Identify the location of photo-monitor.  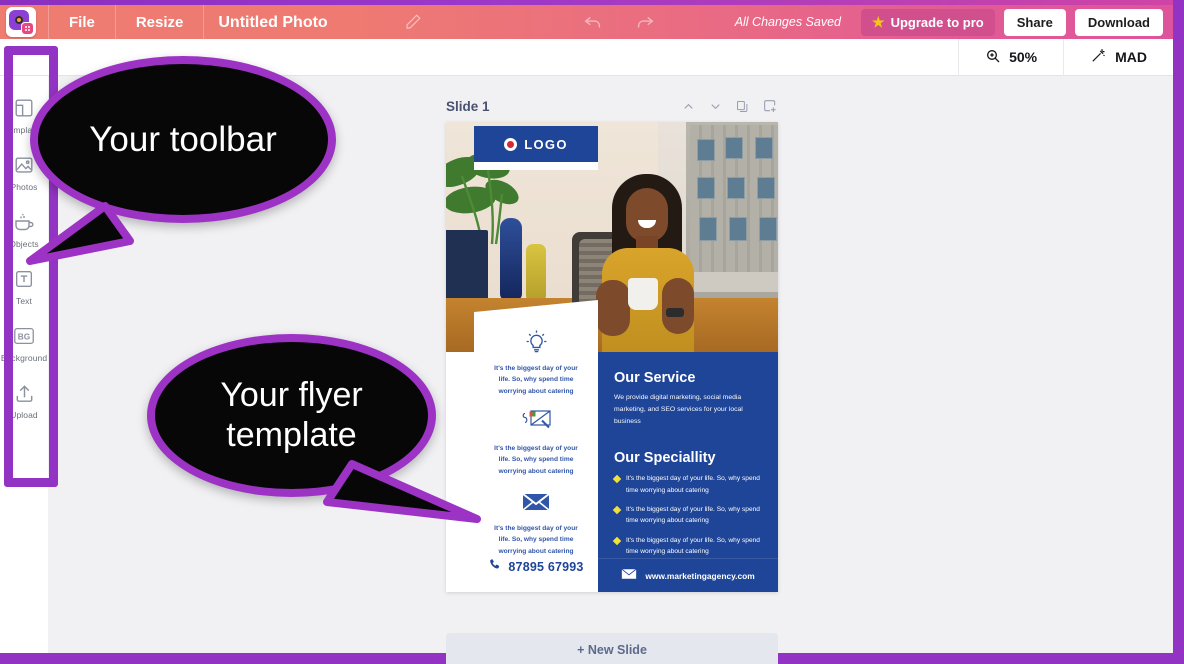
(467, 266).